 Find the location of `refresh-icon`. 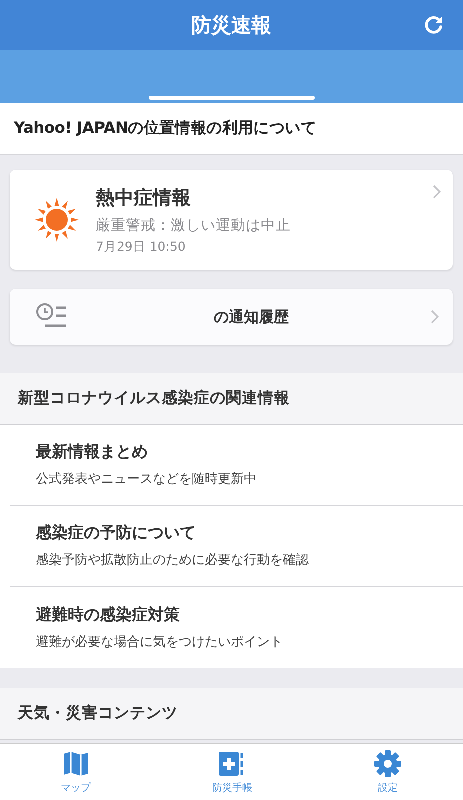

refresh-icon is located at coordinates (434, 25).